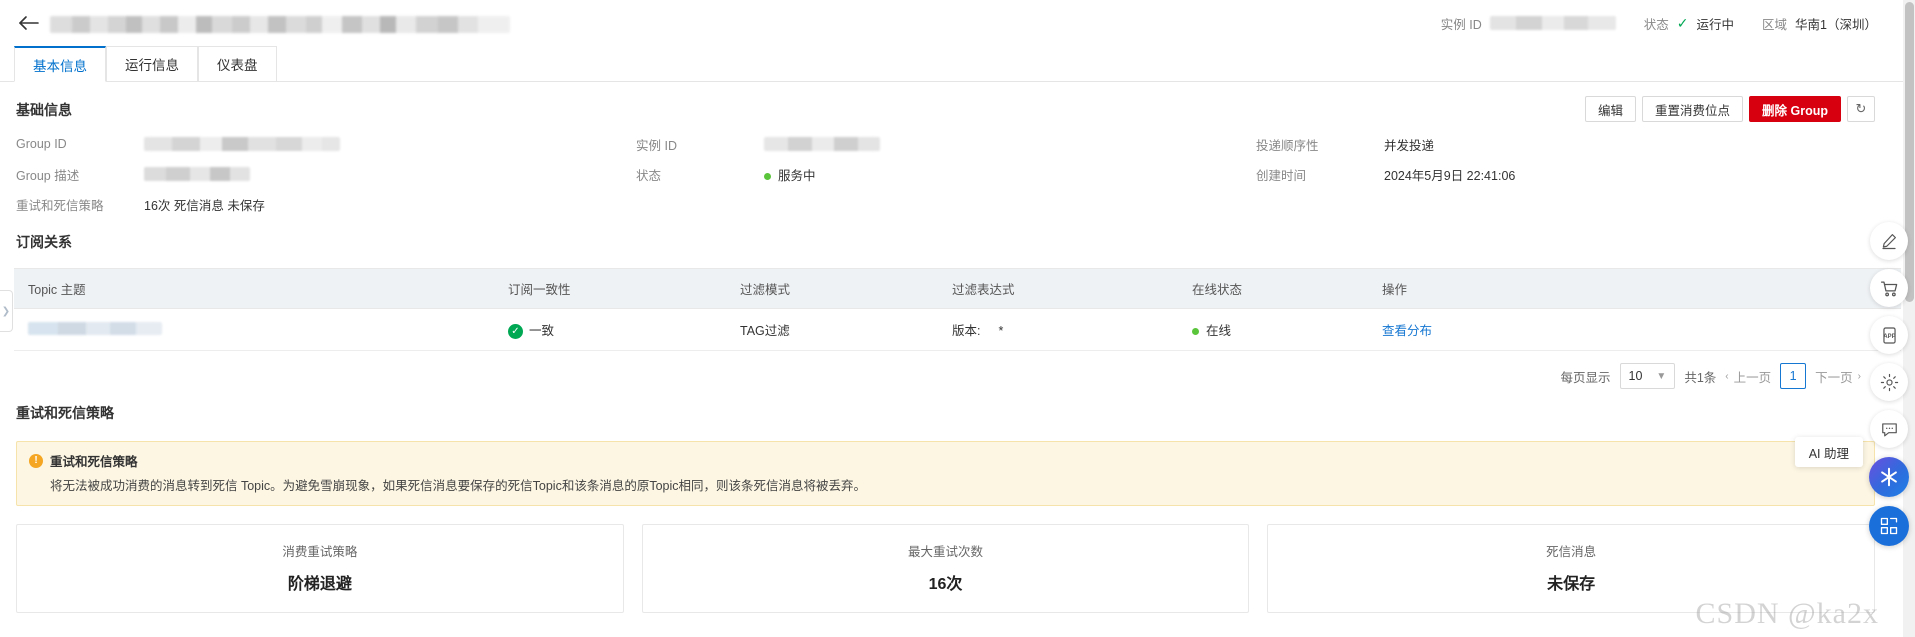 The height and width of the screenshot is (637, 1915). Describe the element at coordinates (1281, 175) in the screenshot. I see `info-label: 创建时间` at that location.